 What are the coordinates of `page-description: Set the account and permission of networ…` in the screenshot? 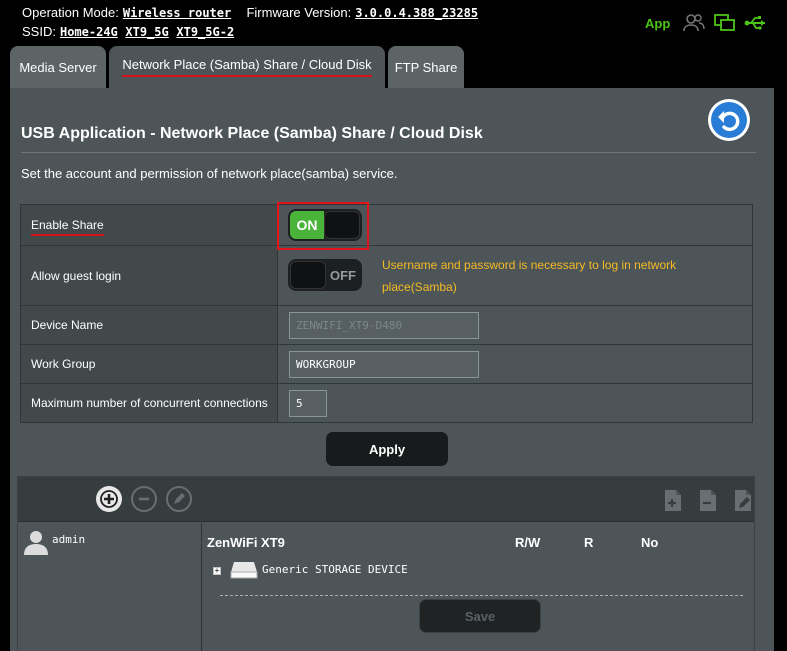 It's located at (209, 173).